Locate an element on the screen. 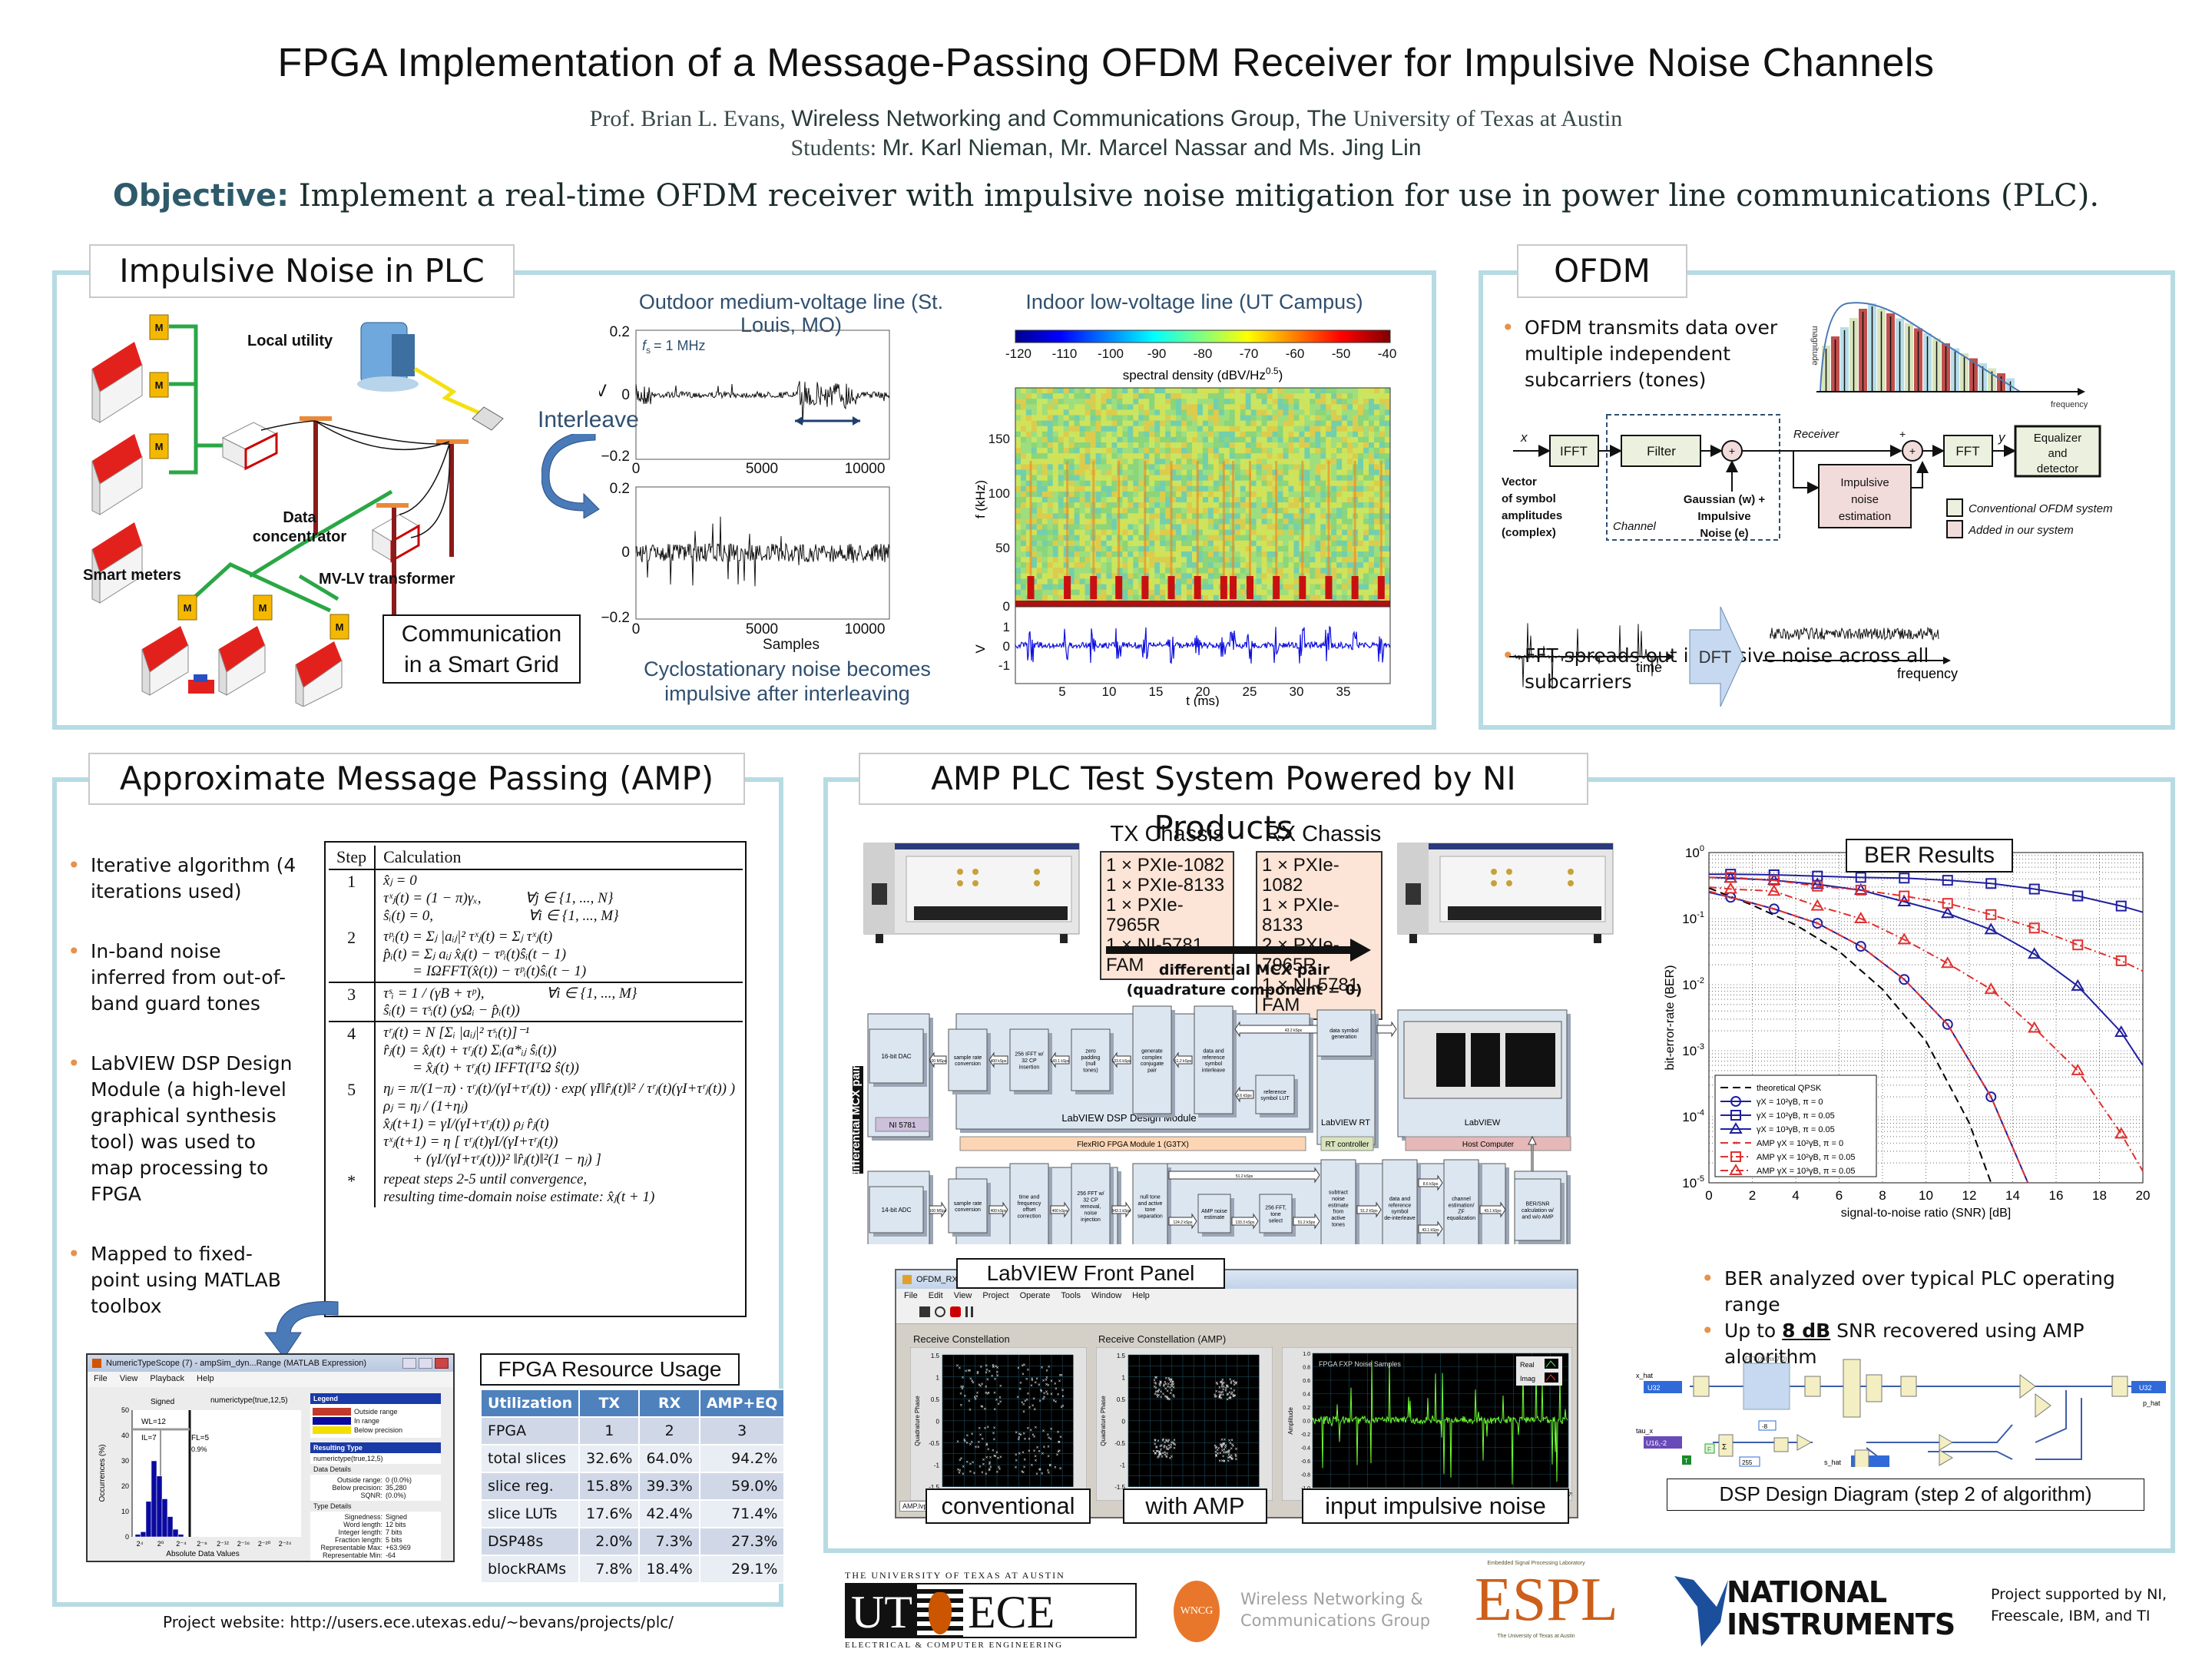 Image resolution: width=2212 pixels, height=1659 pixels. equation-line: x̂ⱼ = 0 is located at coordinates (400, 881).